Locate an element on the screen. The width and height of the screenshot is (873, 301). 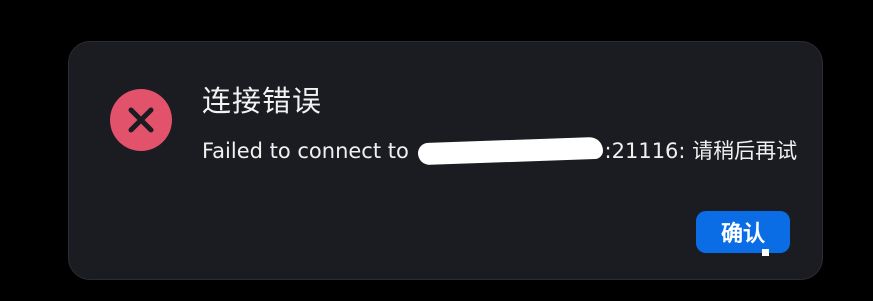
message-suffix: :21116: 请稍后再试 is located at coordinates (701, 151).